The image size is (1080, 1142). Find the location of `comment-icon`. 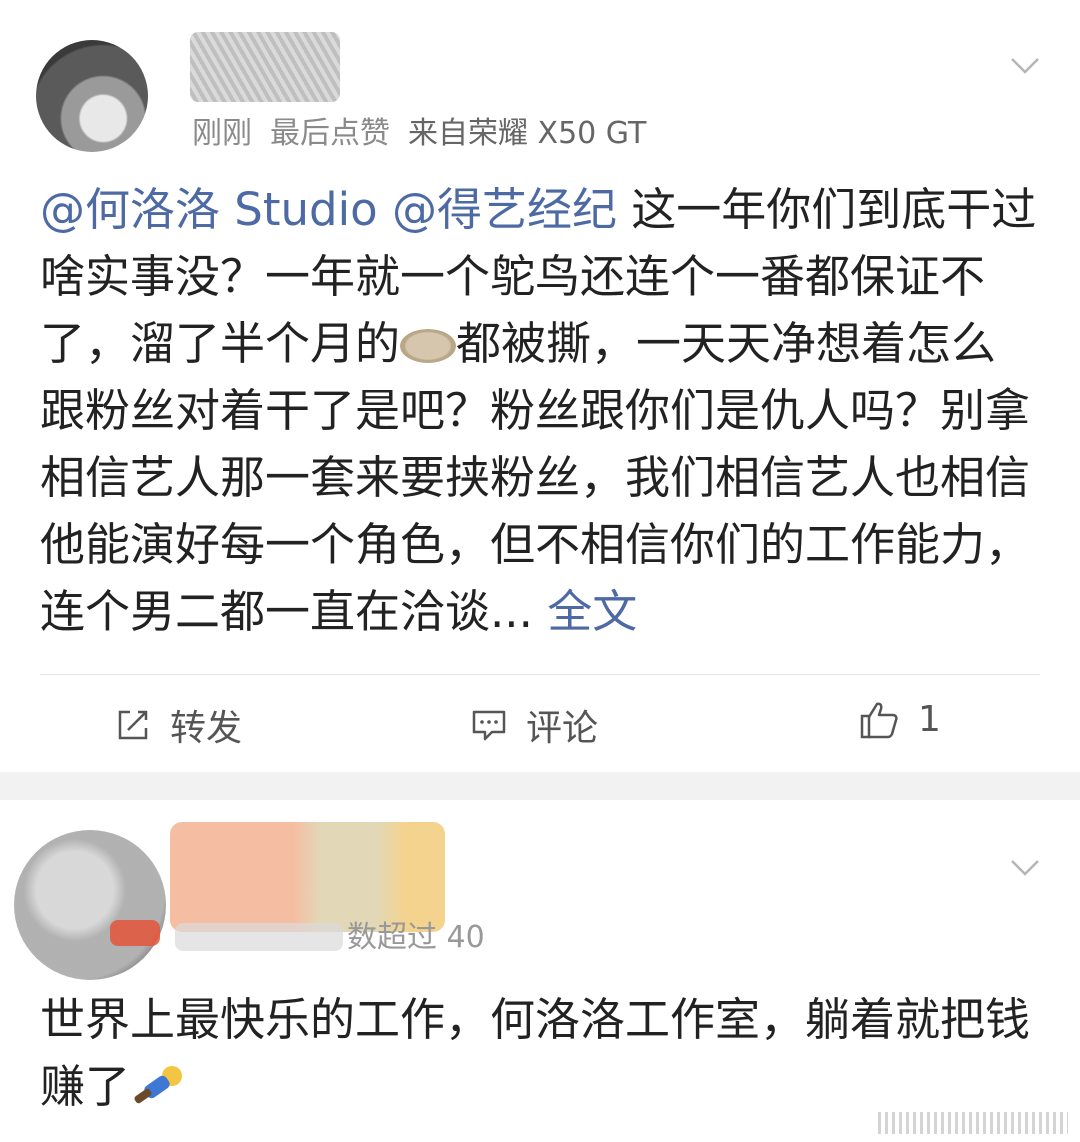

comment-icon is located at coordinates (489, 725).